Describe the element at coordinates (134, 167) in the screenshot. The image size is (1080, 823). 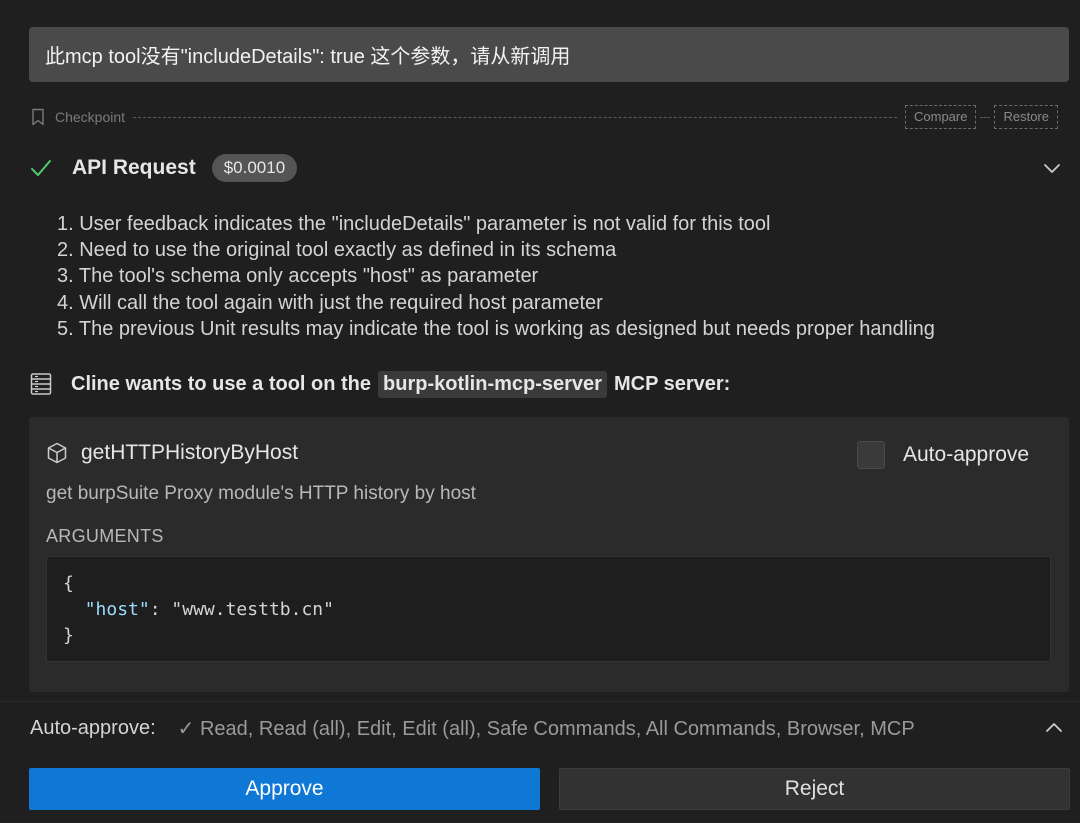
I see `api-request-title: API Request` at that location.